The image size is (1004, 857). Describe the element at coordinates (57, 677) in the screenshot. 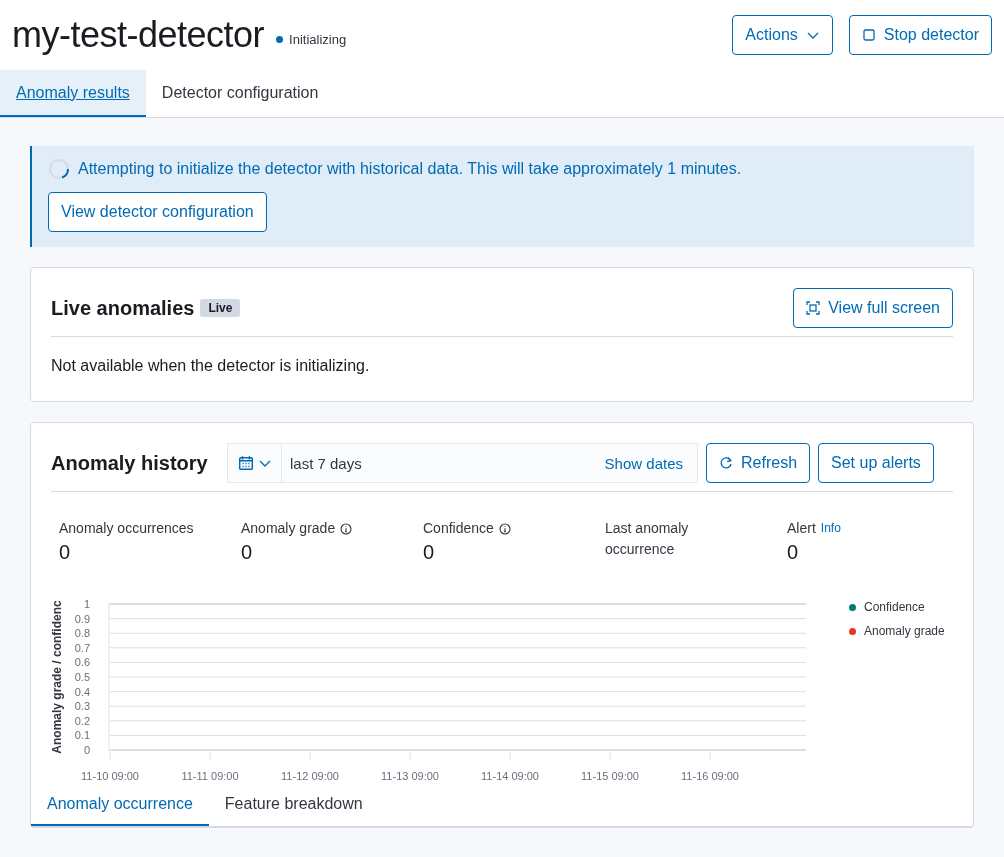

I see `y-axis-title: Anomaly grade / confidenc` at that location.